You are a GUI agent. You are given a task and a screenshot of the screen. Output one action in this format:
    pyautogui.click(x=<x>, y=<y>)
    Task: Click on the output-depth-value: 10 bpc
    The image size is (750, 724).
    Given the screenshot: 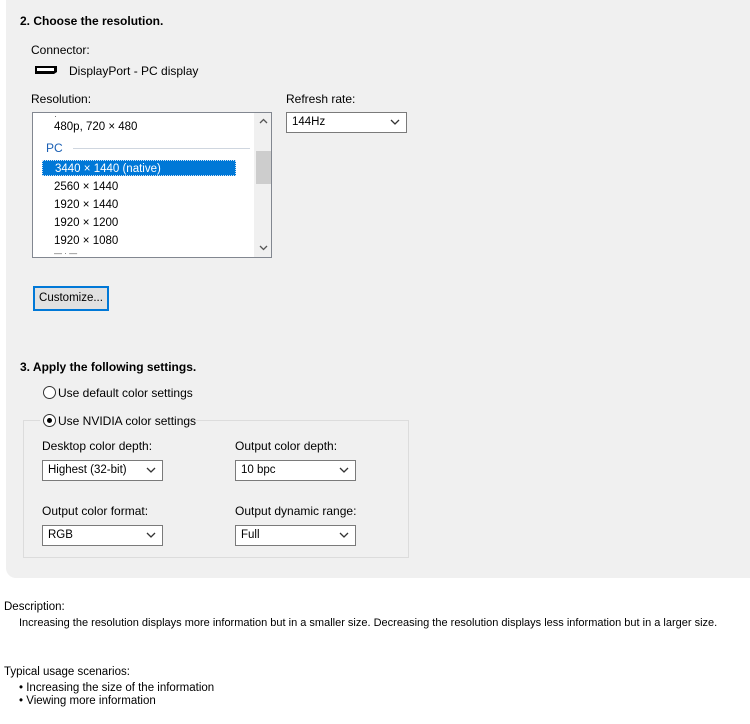 What is the action you would take?
    pyautogui.click(x=258, y=470)
    